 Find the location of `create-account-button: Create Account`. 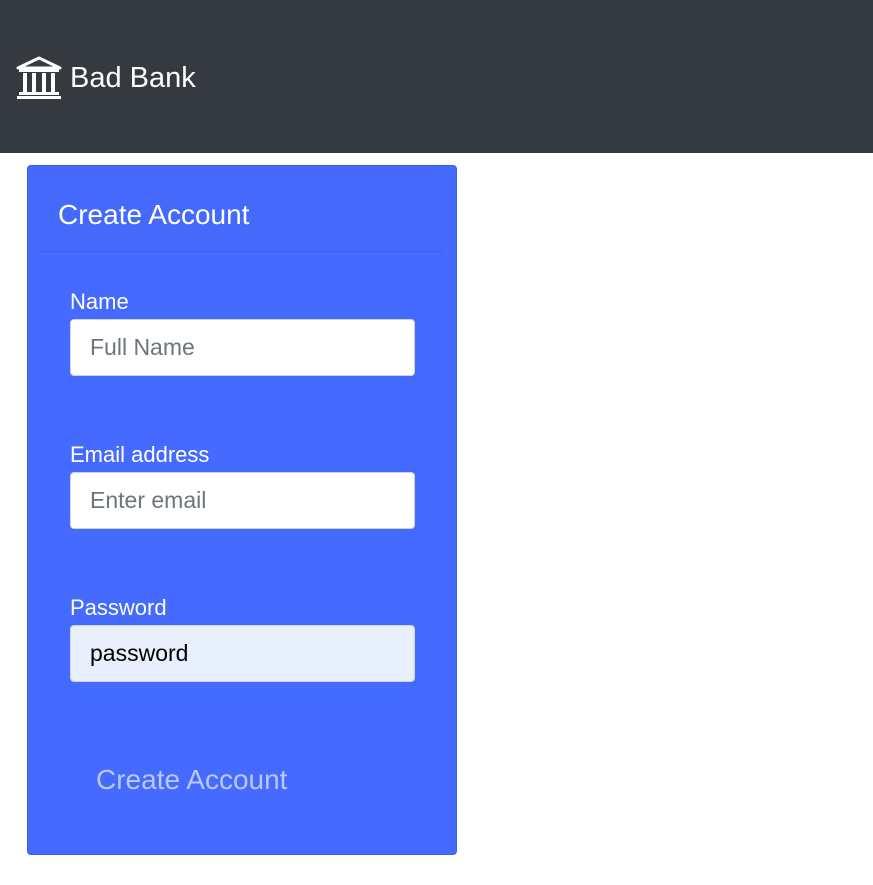

create-account-button: Create Account is located at coordinates (195, 780).